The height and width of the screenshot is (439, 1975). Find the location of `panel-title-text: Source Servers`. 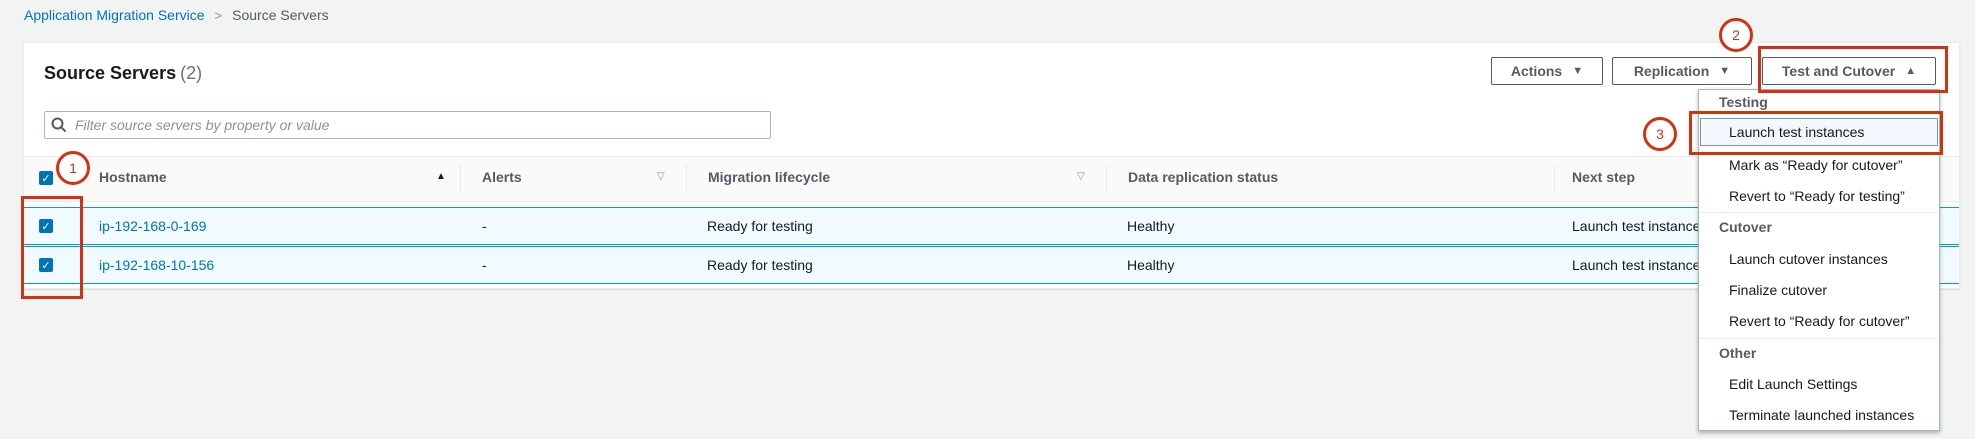

panel-title-text: Source Servers is located at coordinates (110, 73).